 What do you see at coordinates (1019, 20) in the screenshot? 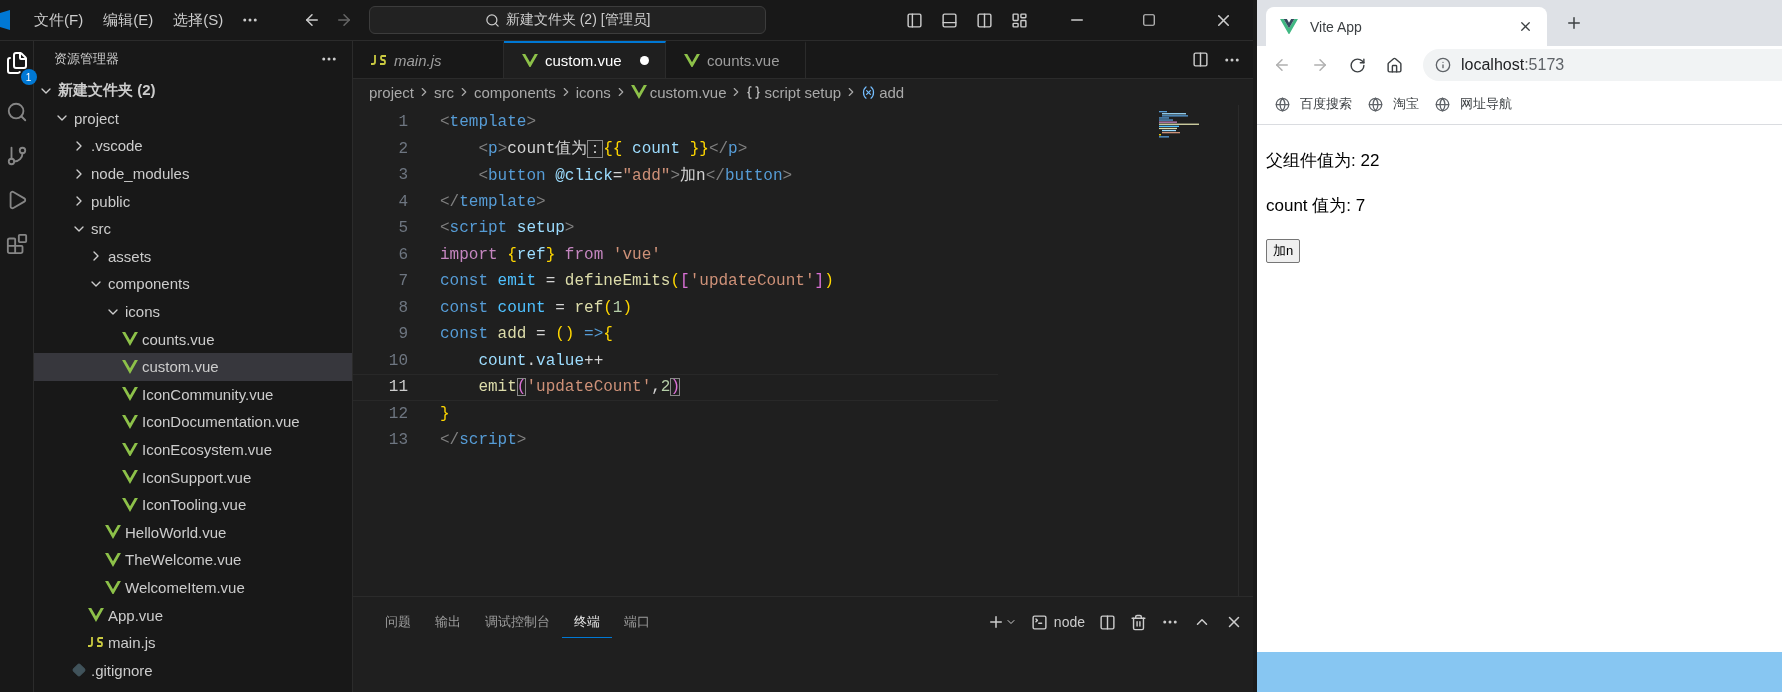
I see `customize-layout-icon` at bounding box center [1019, 20].